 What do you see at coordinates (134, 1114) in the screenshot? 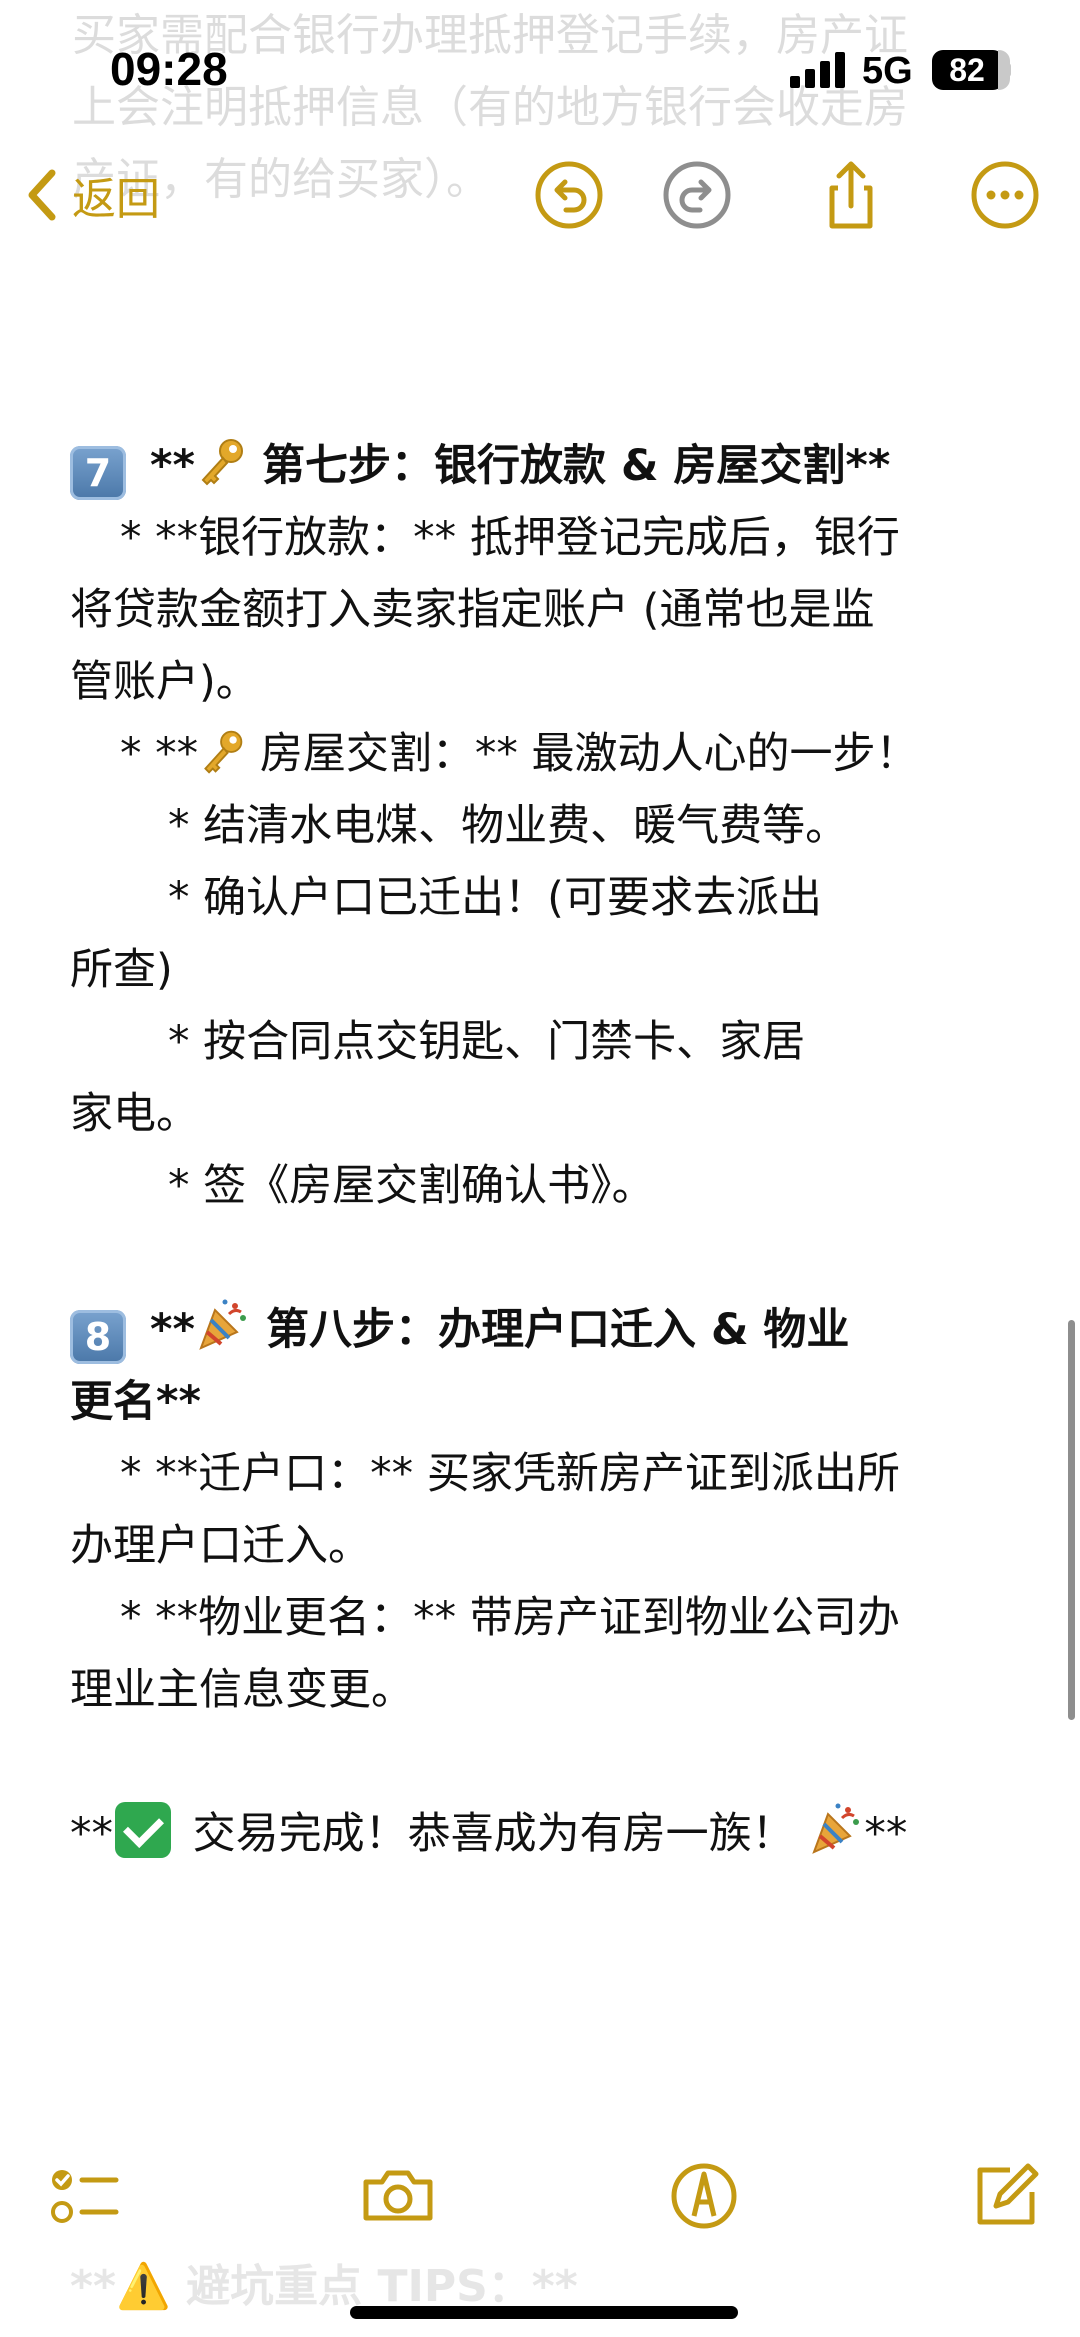
I see `sub-bullet-continued: 家电。` at bounding box center [134, 1114].